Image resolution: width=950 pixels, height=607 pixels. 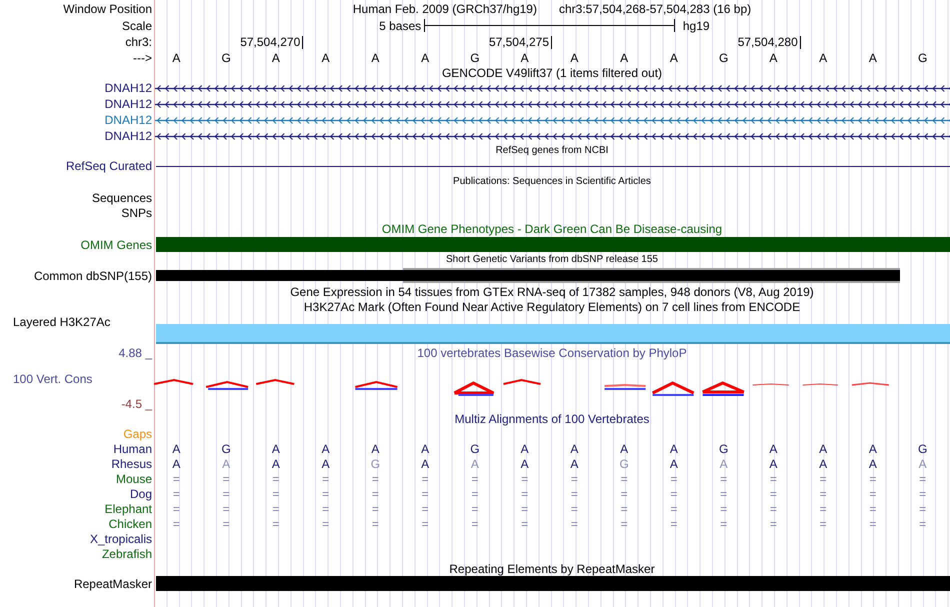 I want to click on track-title: H3K27Ac Mark (Often Found Near Active Regulatory Elements) on 7 cell lines from ENCODE, so click(x=552, y=307).